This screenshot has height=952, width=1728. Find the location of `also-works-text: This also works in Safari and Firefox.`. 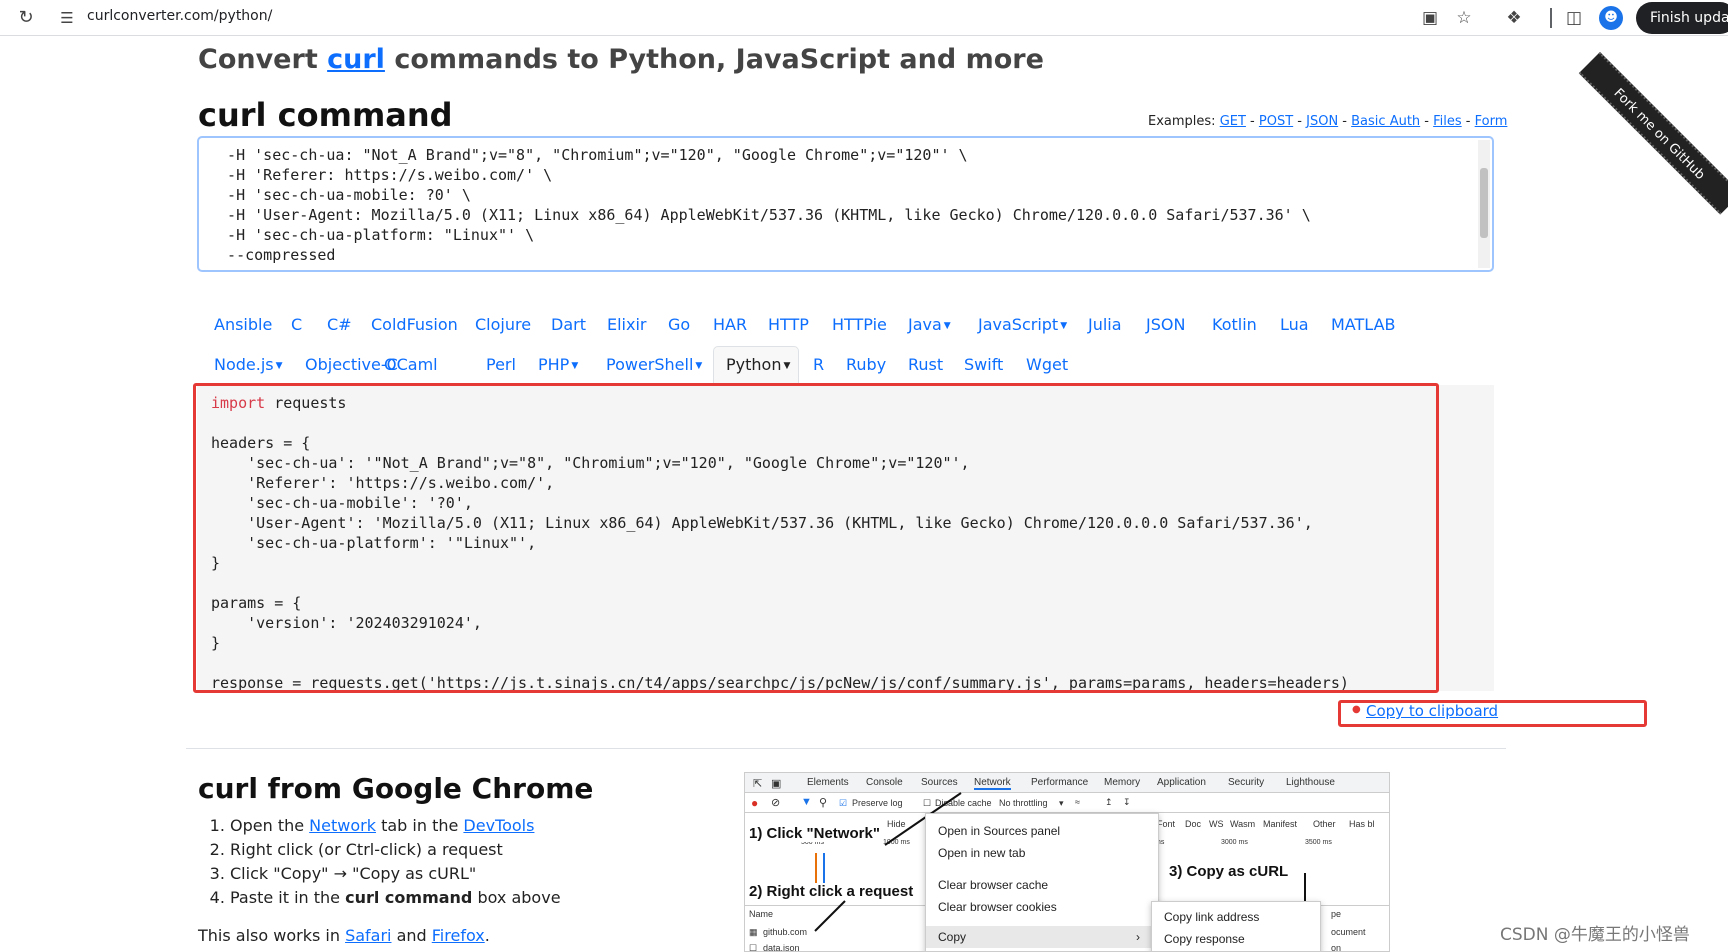

also-works-text: This also works in Safari and Firefox. is located at coordinates (344, 935).